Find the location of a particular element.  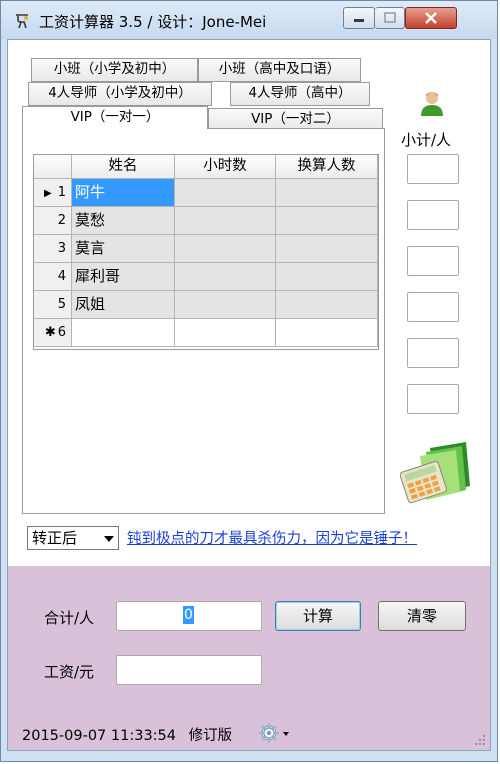

total-value: 0 is located at coordinates (188, 615).